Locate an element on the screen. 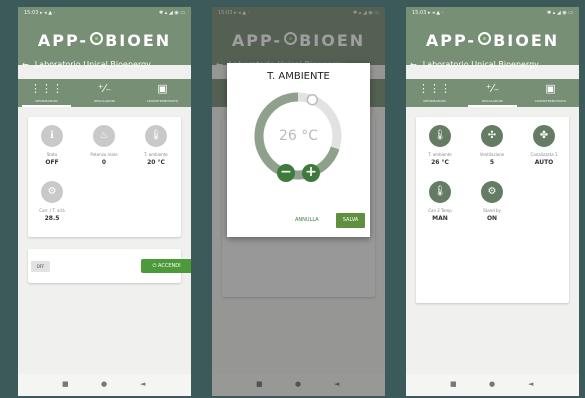 The height and width of the screenshot is (398, 585). air-item: ⚙ Carr. / T. arià 28.5 is located at coordinates (52, 201).